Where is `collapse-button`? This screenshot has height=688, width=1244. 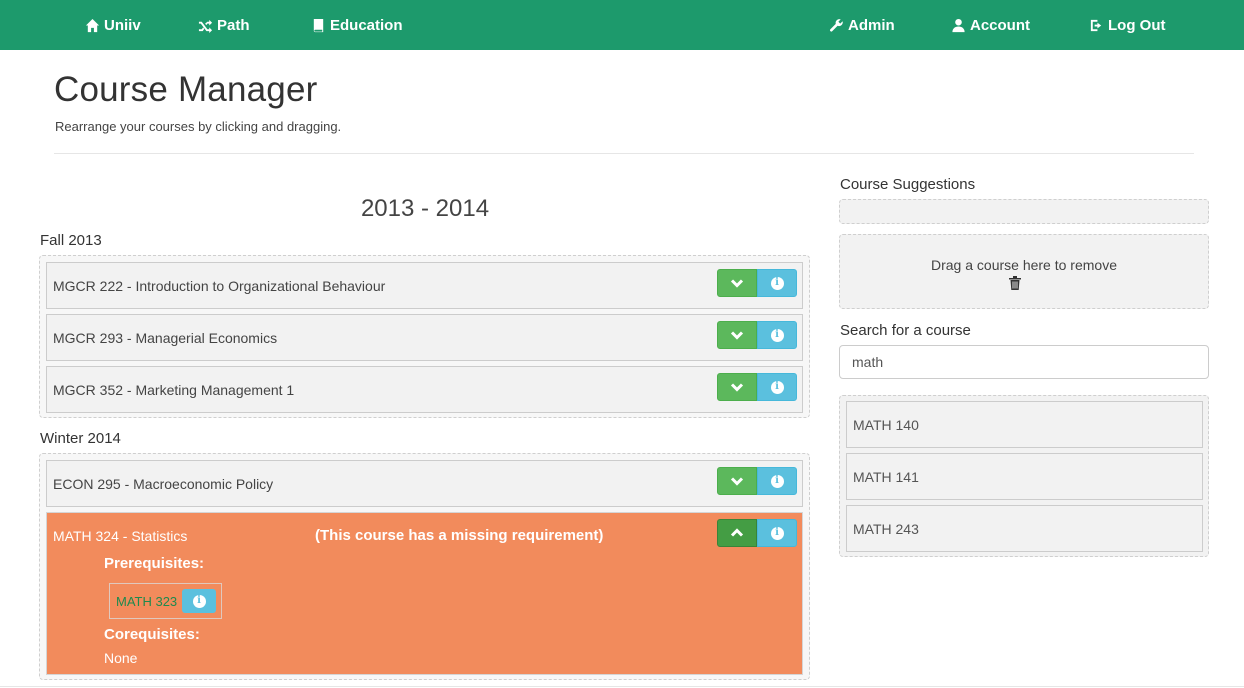
collapse-button is located at coordinates (737, 533).